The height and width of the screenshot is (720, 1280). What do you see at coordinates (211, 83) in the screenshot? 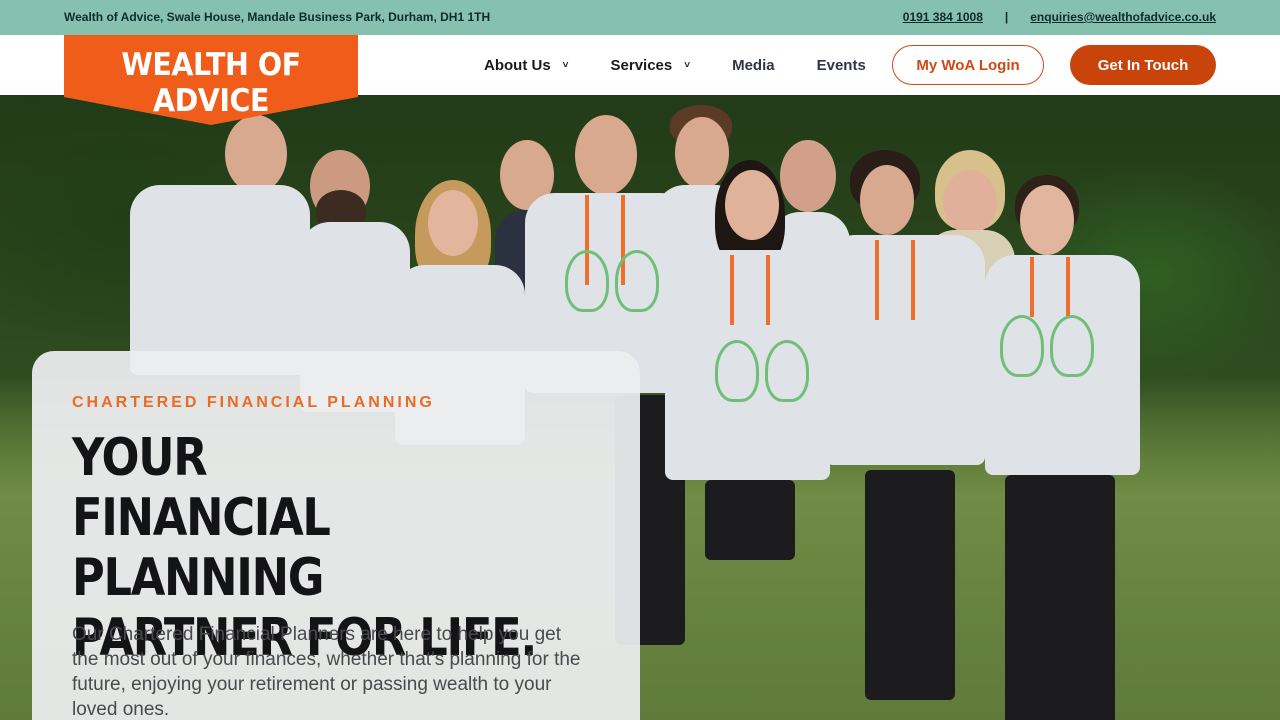
I see `logo-text: WEALTH OF ADVICE` at bounding box center [211, 83].